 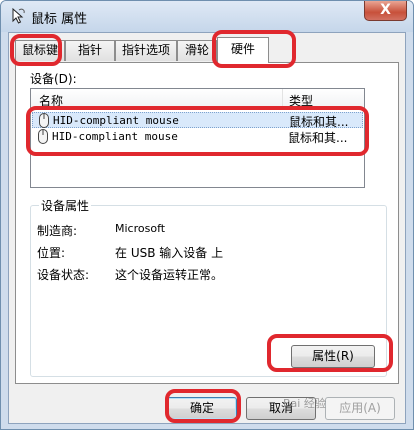 I want to click on location-label: 位置:, so click(x=51, y=253).